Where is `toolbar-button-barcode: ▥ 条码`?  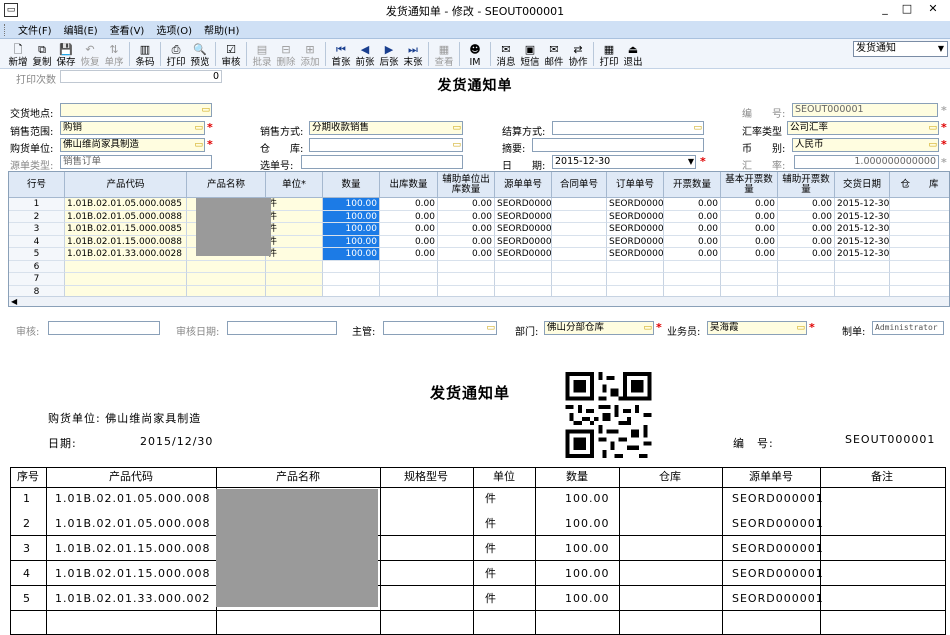 toolbar-button-barcode: ▥ 条码 is located at coordinates (145, 55).